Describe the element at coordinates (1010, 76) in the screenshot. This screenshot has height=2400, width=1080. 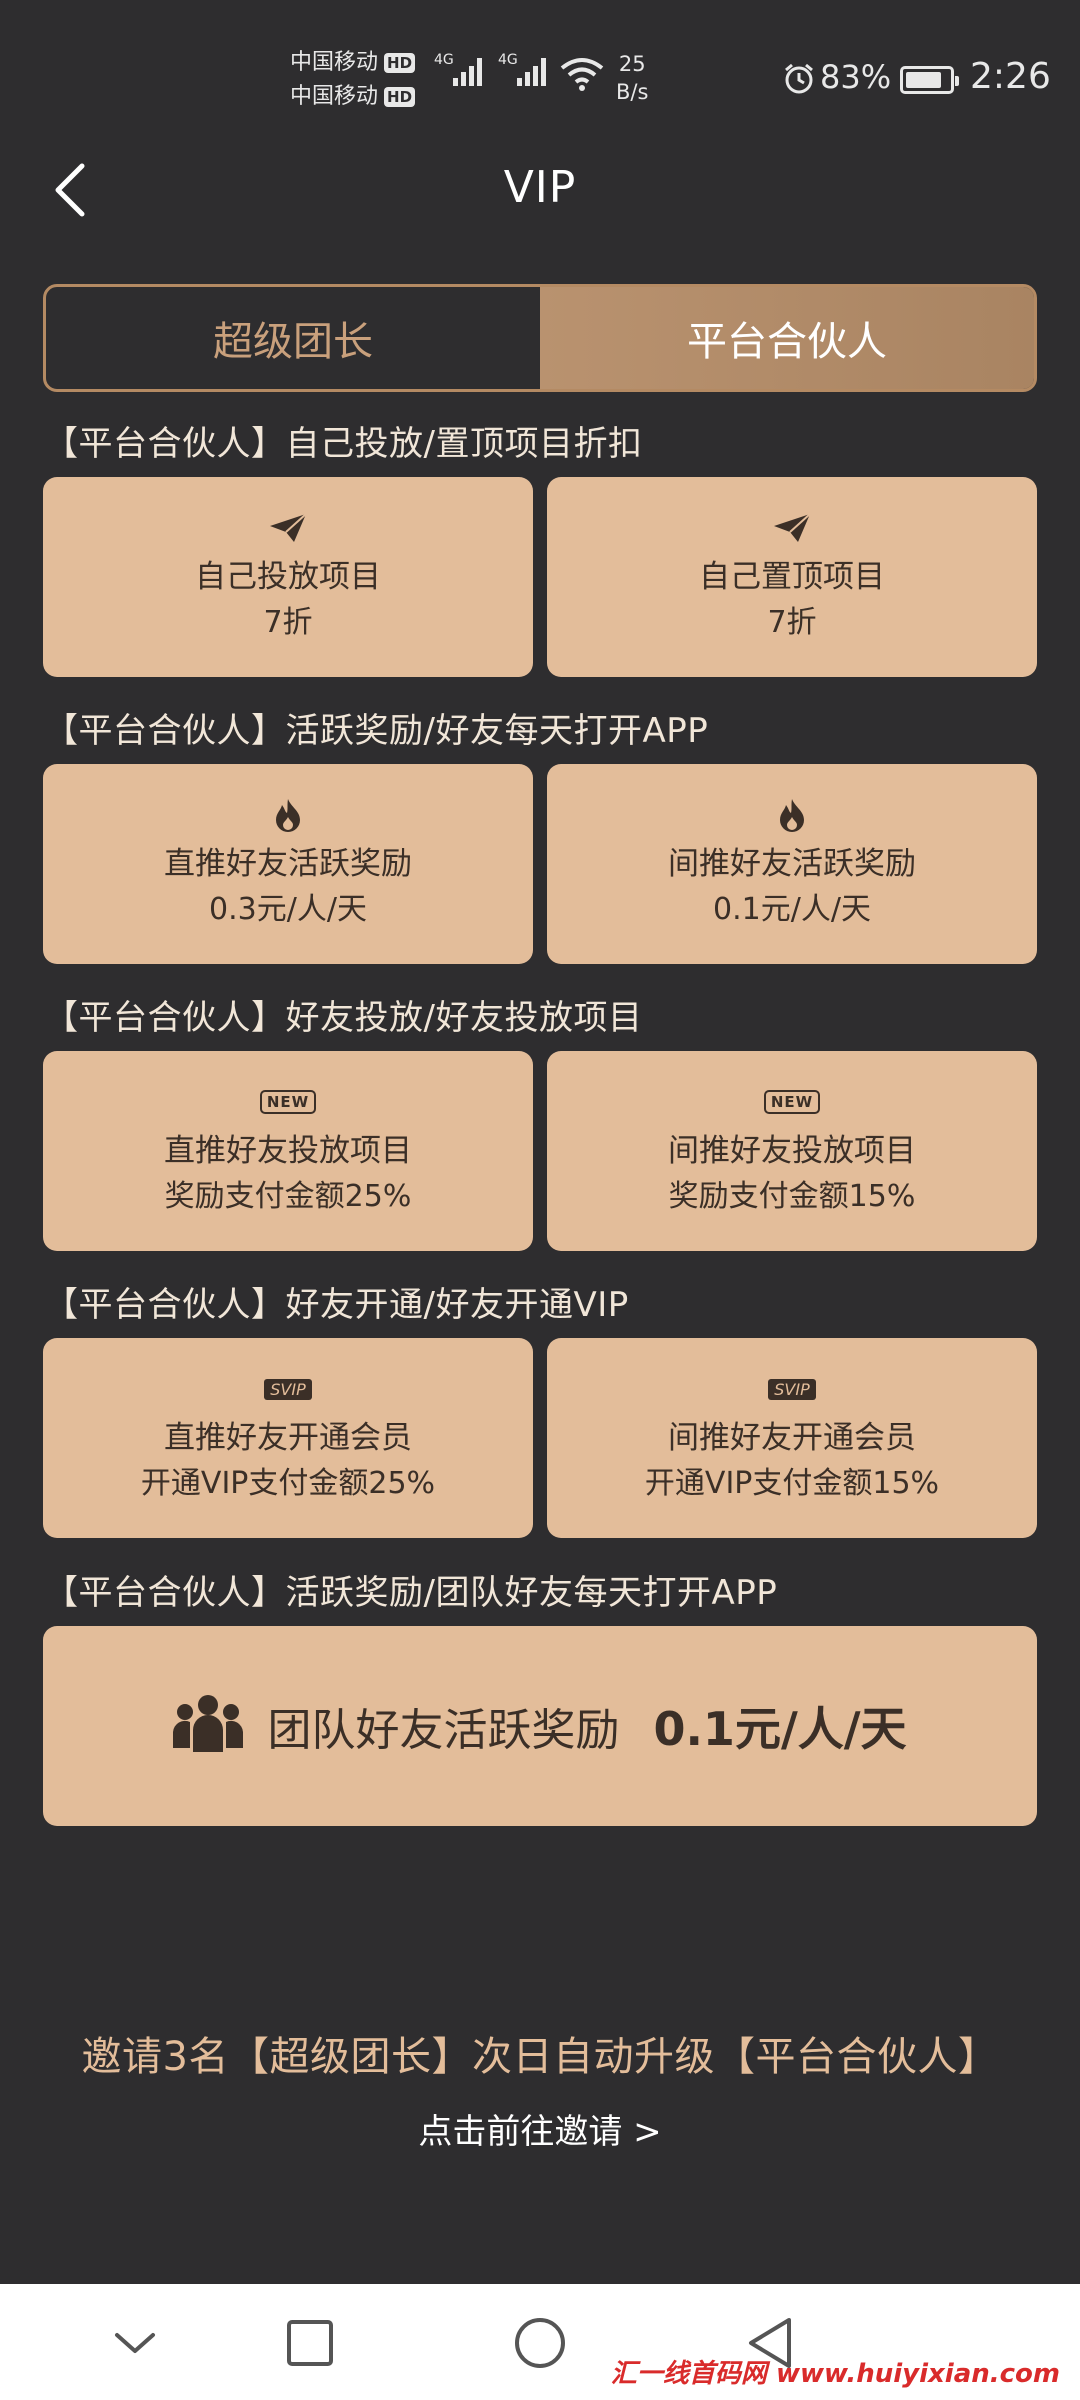
I see `clock: 2:26` at that location.